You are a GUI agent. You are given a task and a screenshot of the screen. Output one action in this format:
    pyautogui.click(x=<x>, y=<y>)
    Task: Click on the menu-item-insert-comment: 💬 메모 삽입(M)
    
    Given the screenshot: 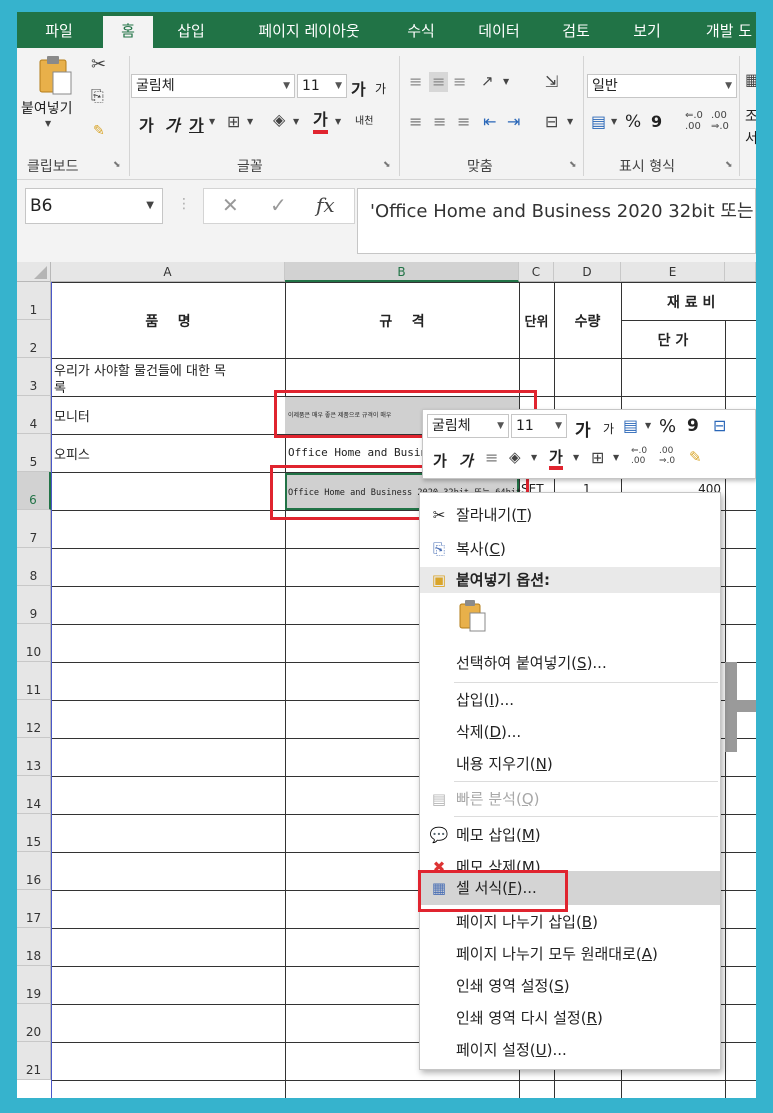 What is the action you would take?
    pyautogui.click(x=570, y=835)
    